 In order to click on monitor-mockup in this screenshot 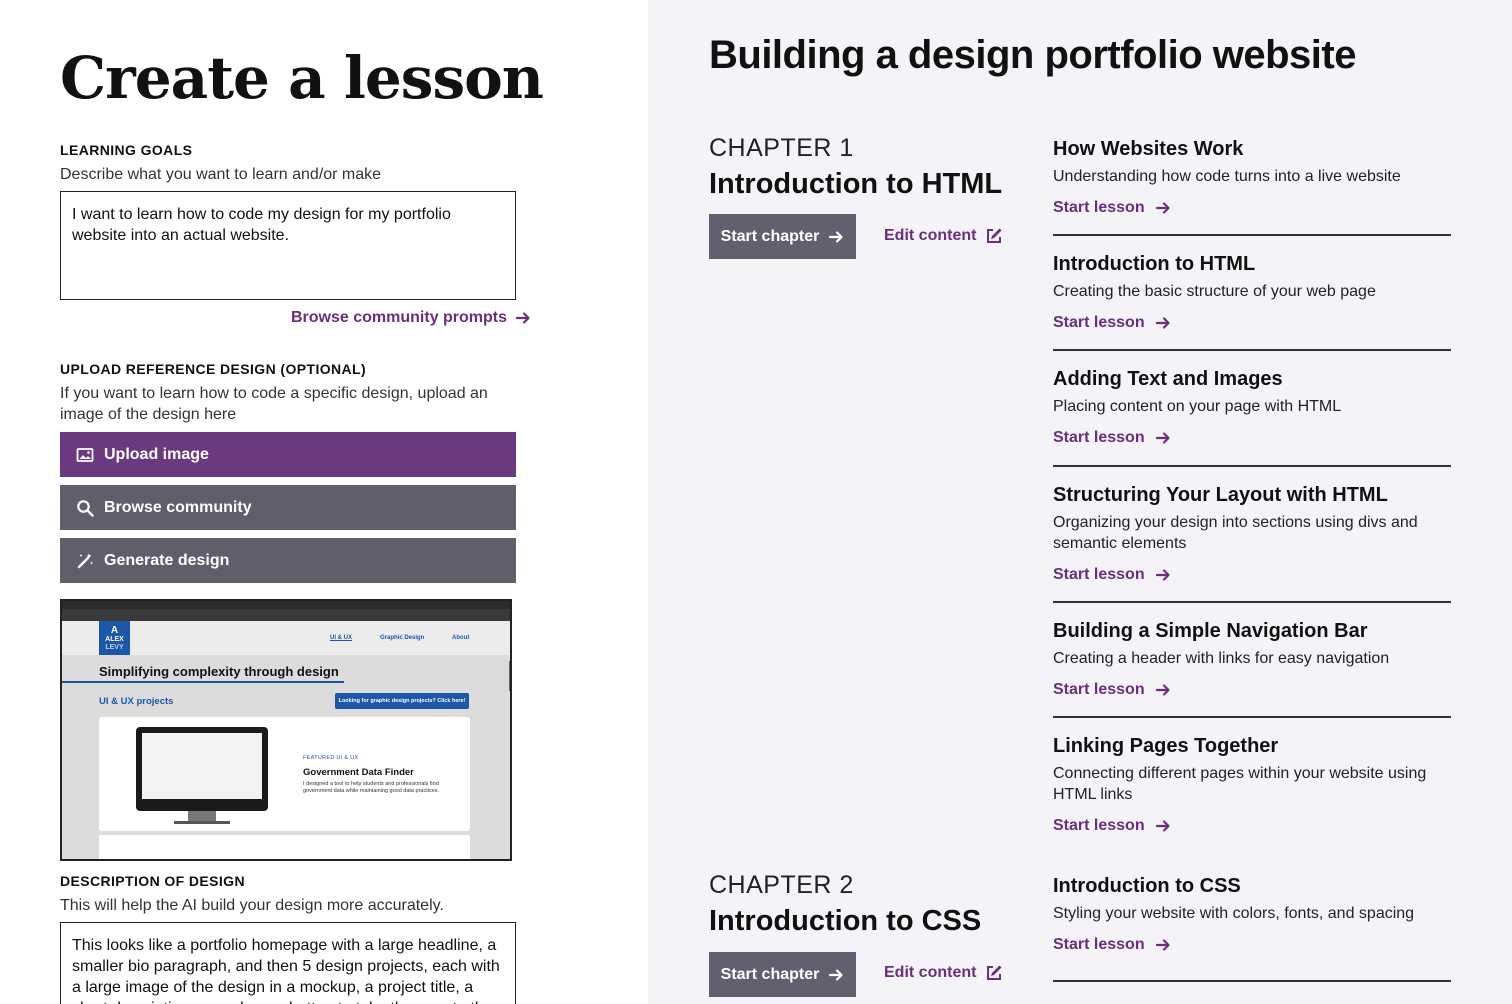, I will do `click(202, 769)`.